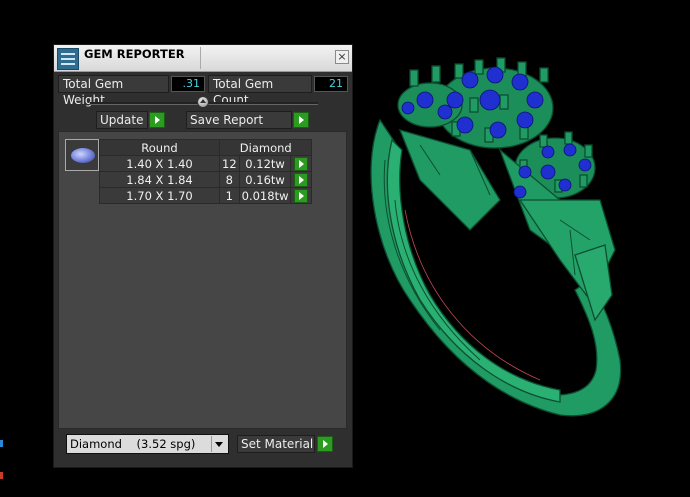 The height and width of the screenshot is (497, 690). What do you see at coordinates (200, 58) in the screenshot?
I see `title-divider` at bounding box center [200, 58].